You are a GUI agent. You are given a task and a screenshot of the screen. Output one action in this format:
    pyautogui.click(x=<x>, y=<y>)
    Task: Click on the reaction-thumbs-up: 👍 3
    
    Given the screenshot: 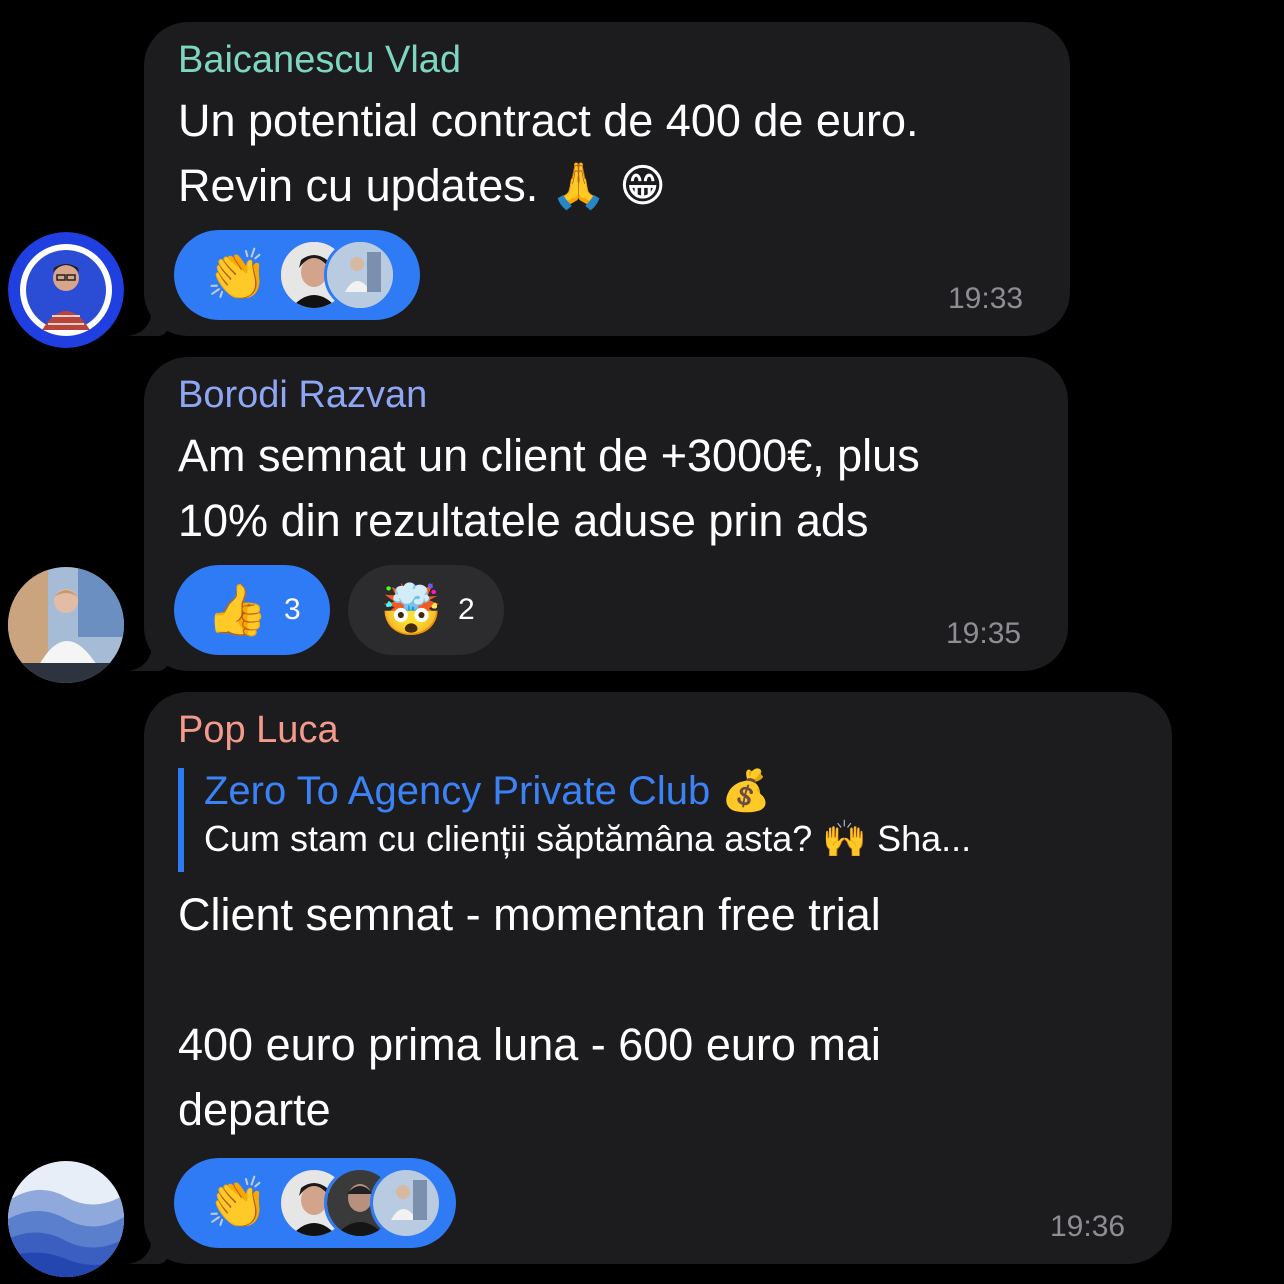 What is the action you would take?
    pyautogui.click(x=252, y=610)
    